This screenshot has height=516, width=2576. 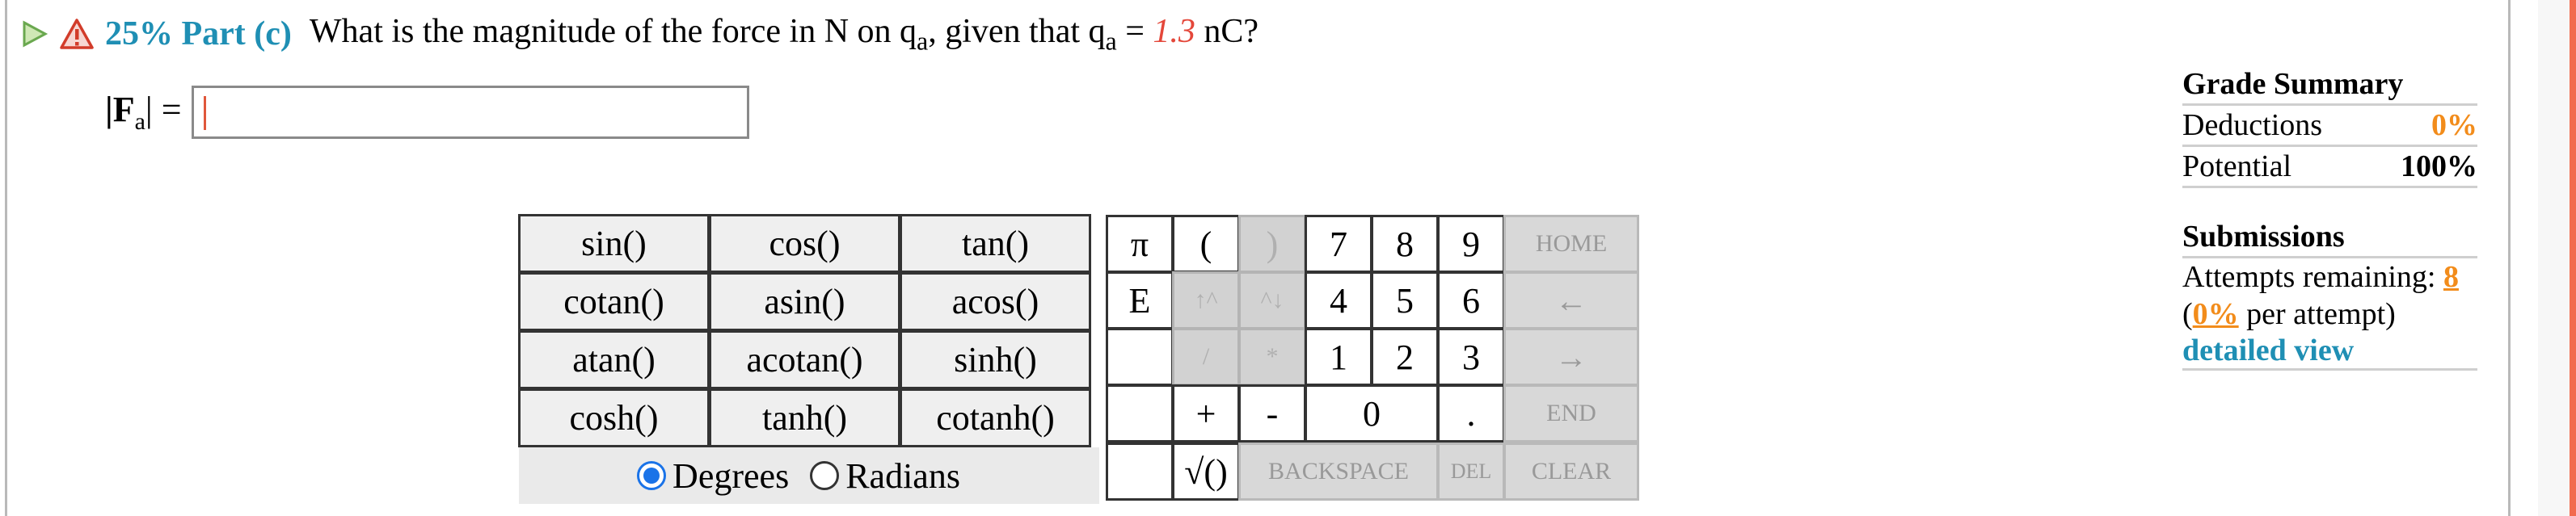 What do you see at coordinates (614, 417) in the screenshot?
I see `fn-cosh-button: cosh()` at bounding box center [614, 417].